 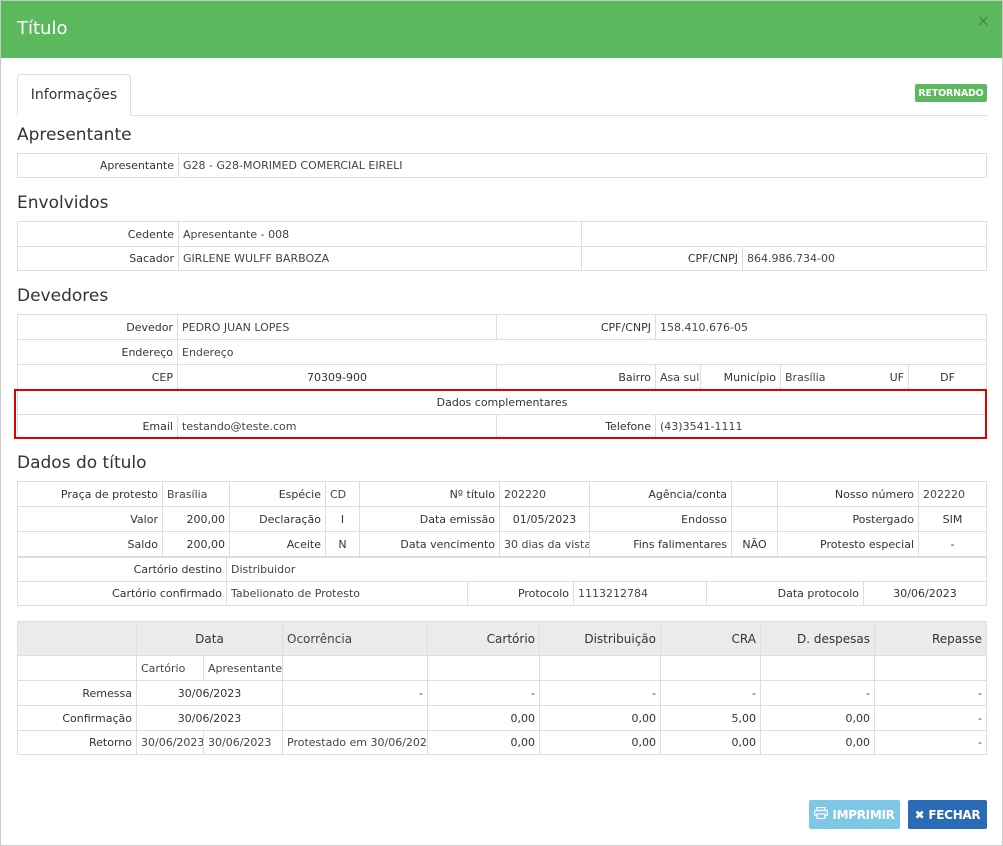 What do you see at coordinates (575, 327) in the screenshot?
I see `devedor-cpf-label: CPF/CNPJ` at bounding box center [575, 327].